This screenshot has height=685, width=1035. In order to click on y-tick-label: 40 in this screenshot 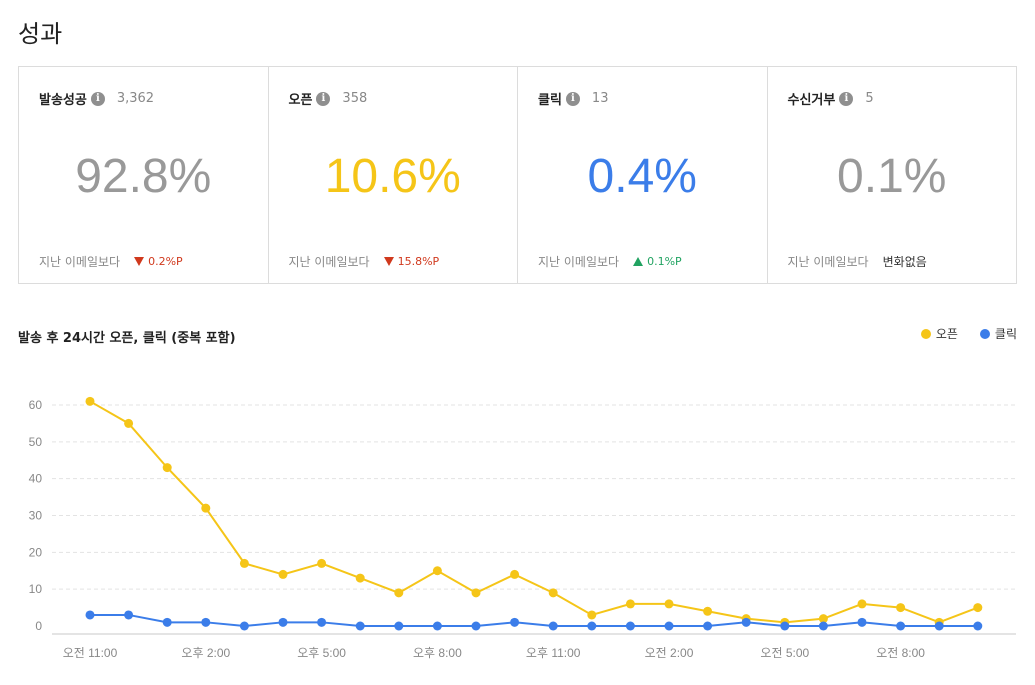, I will do `click(36, 479)`.